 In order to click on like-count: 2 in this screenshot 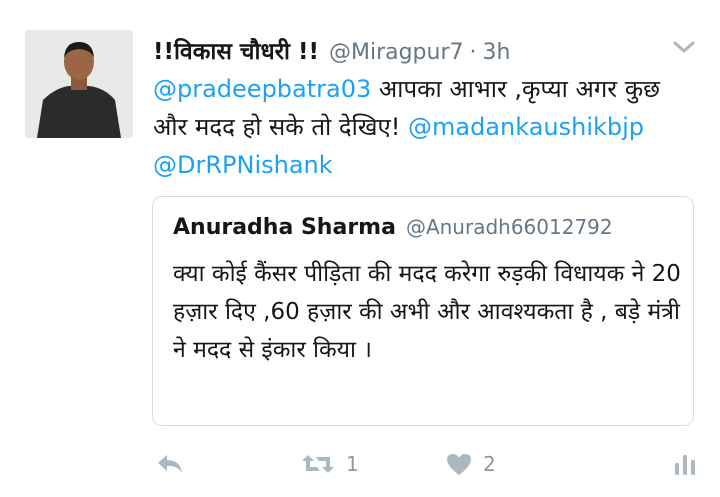, I will do `click(489, 464)`.